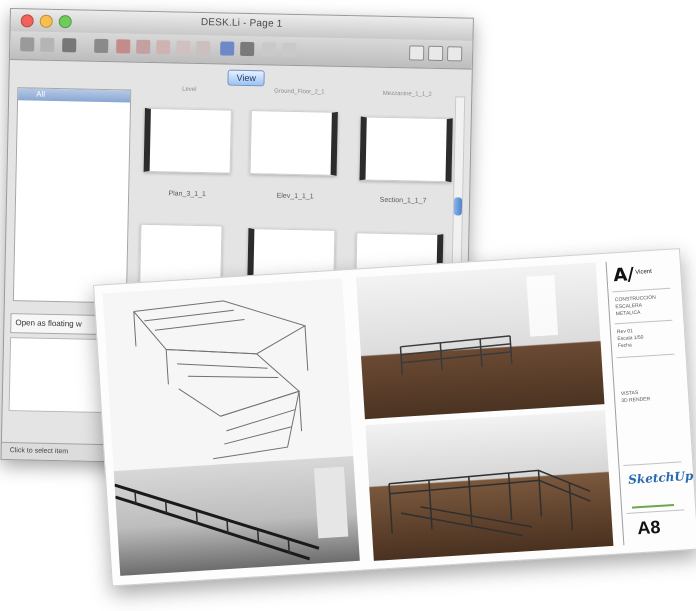 The image size is (696, 611). What do you see at coordinates (652, 498) in the screenshot?
I see `signature` at bounding box center [652, 498].